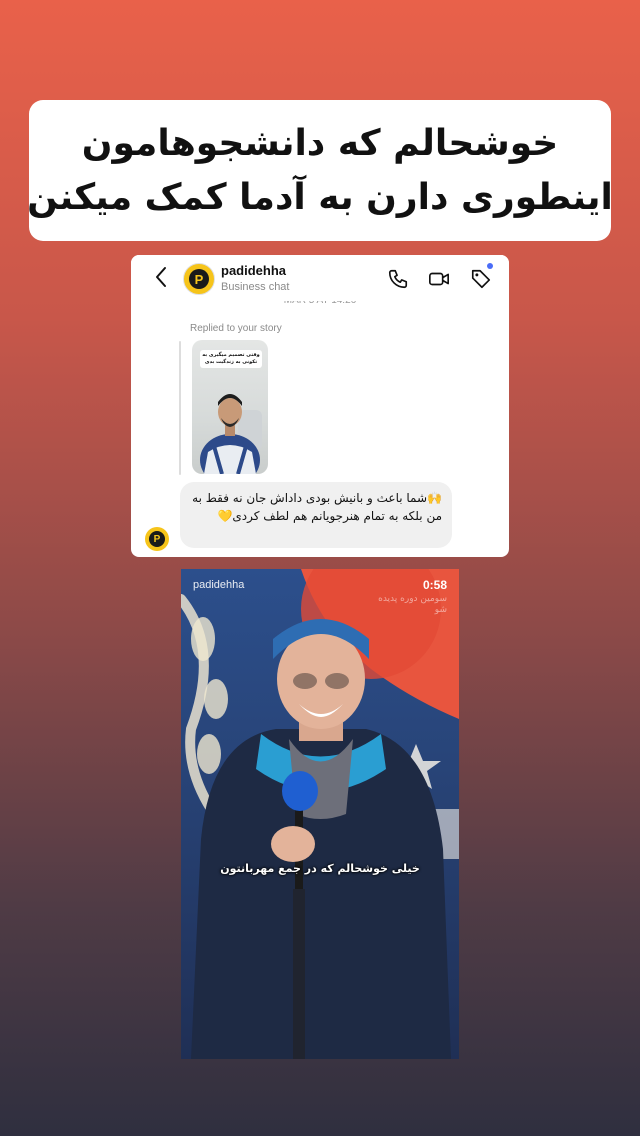 The image size is (640, 1136). I want to click on reply-indicator-bar, so click(180, 408).